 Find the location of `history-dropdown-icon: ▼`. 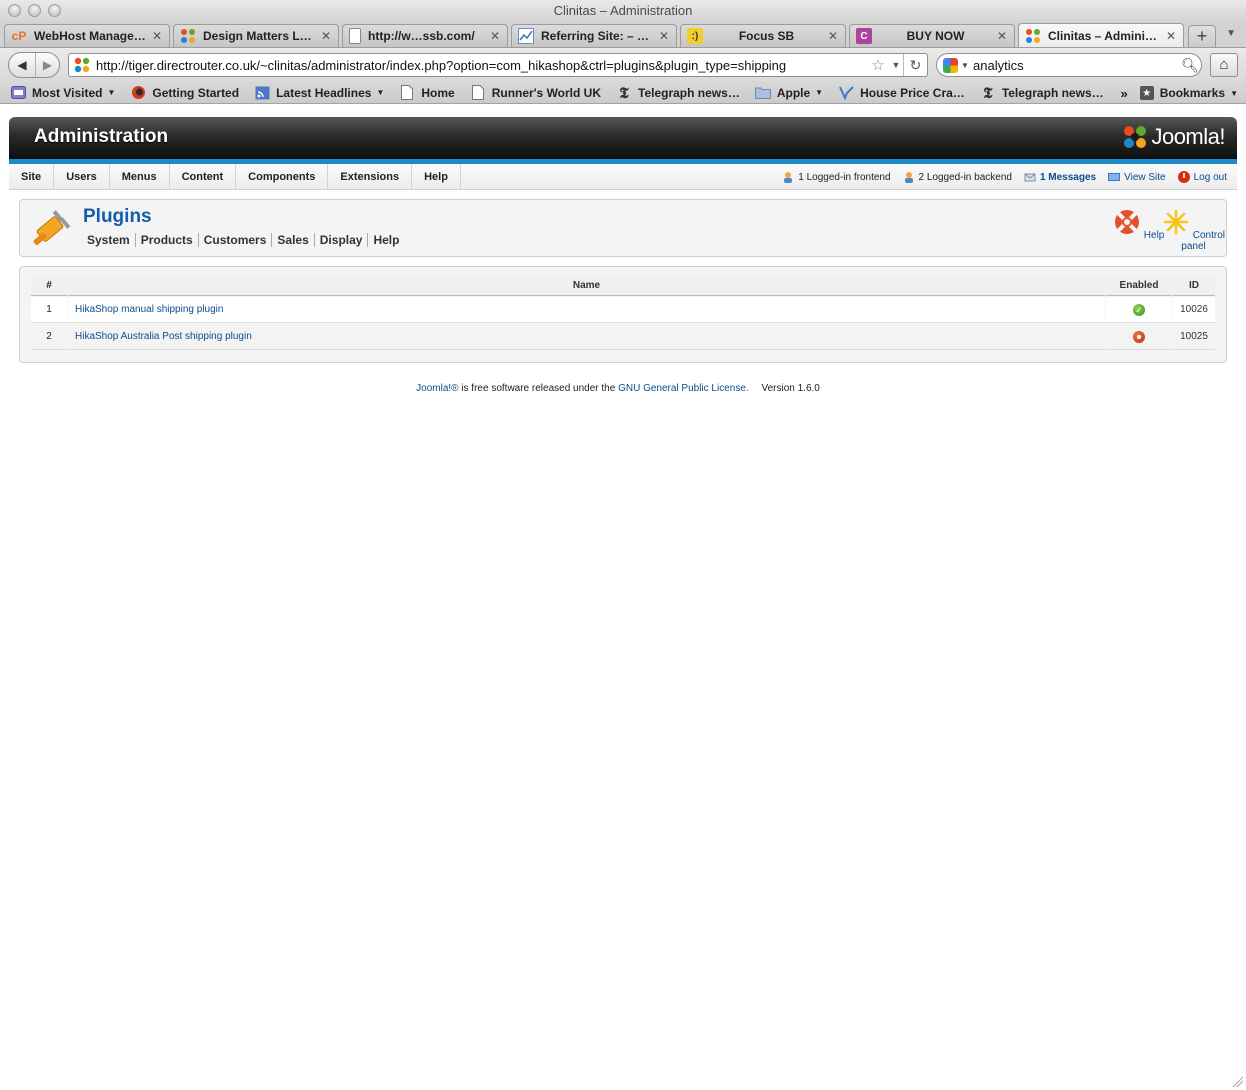

history-dropdown-icon: ▼ is located at coordinates (896, 65).